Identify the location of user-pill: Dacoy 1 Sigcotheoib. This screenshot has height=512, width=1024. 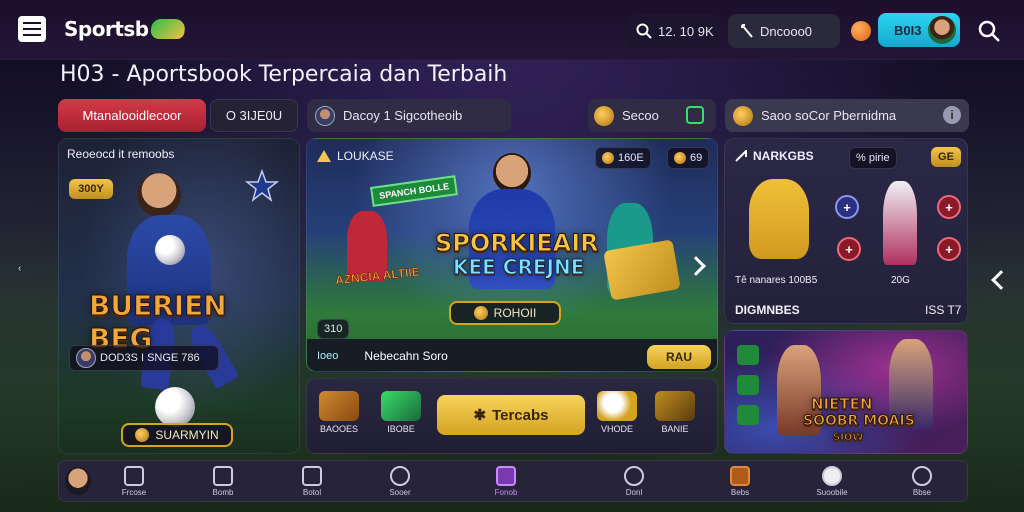
(409, 115).